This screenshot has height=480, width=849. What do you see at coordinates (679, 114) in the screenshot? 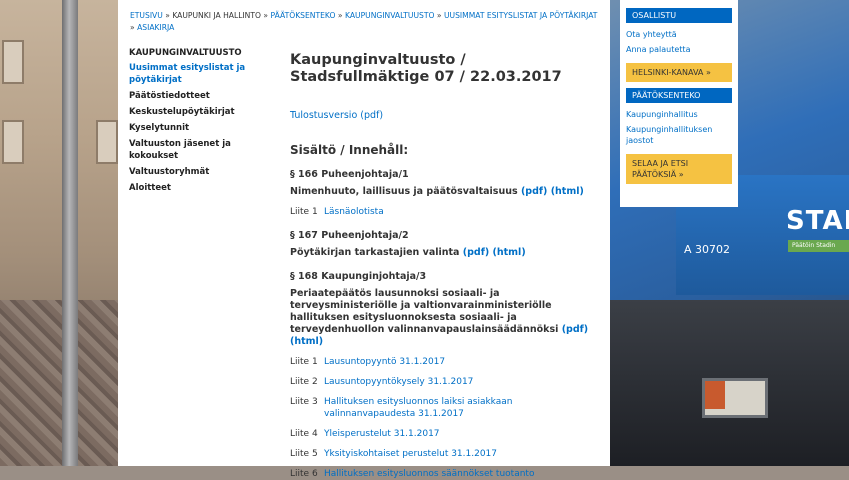
I see `kaupunginhallitus-link: Kaupunginhallitus` at bounding box center [679, 114].